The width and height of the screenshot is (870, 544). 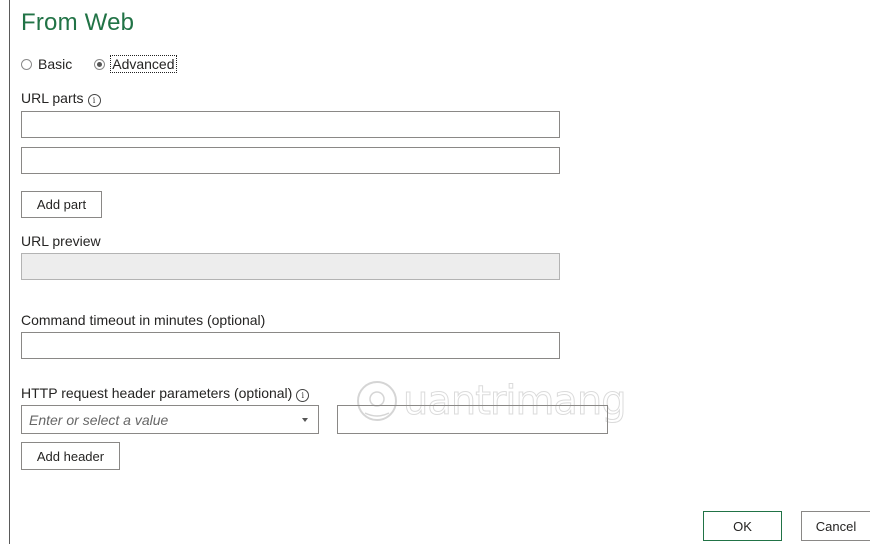 What do you see at coordinates (99, 419) in the screenshot?
I see `header-name-placeholder: Enter or select a value` at bounding box center [99, 419].